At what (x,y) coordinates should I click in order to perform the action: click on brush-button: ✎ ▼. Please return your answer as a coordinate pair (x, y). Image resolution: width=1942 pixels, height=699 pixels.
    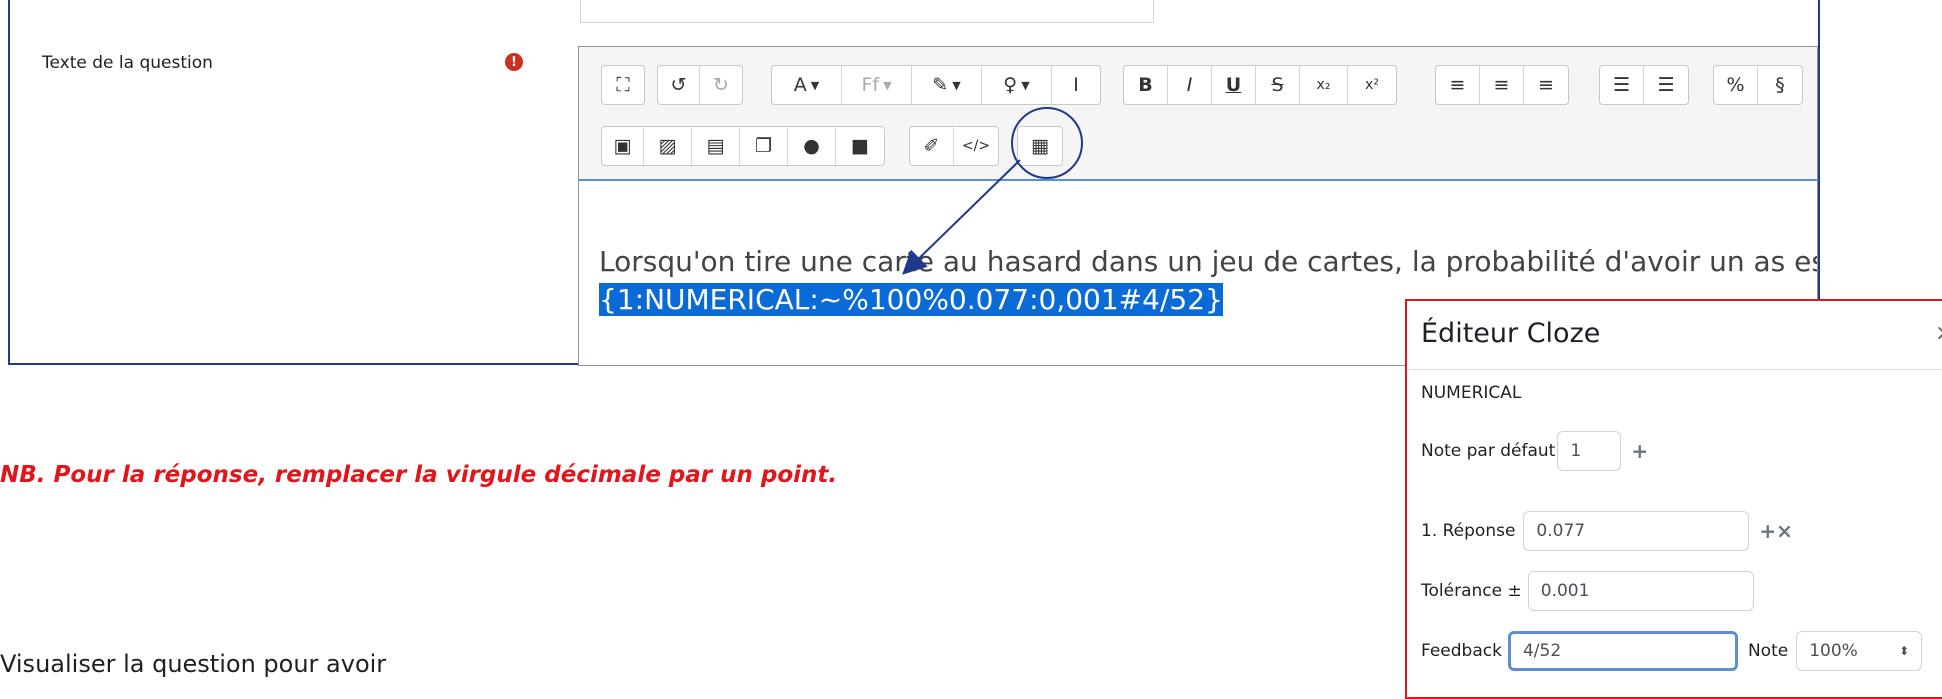
    Looking at the image, I should click on (947, 85).